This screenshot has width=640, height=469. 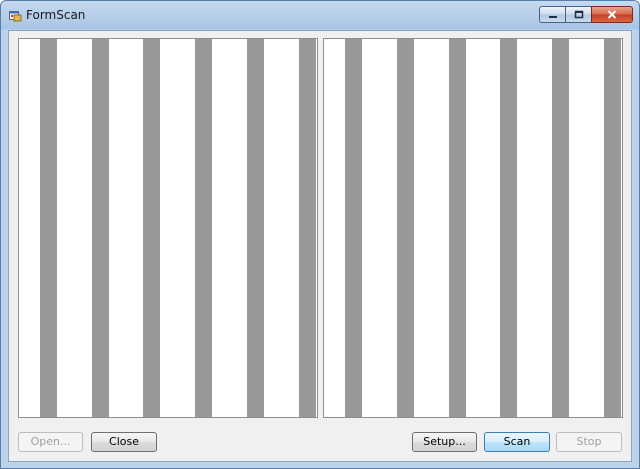 I want to click on app-window-icon, so click(x=15, y=15).